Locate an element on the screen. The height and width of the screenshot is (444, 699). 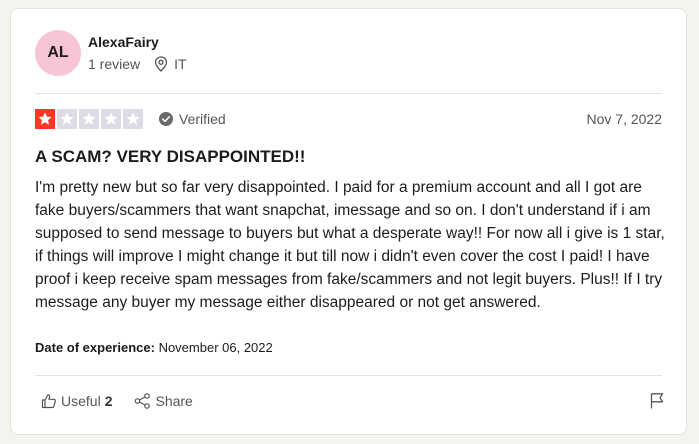
share-icon is located at coordinates (144, 400).